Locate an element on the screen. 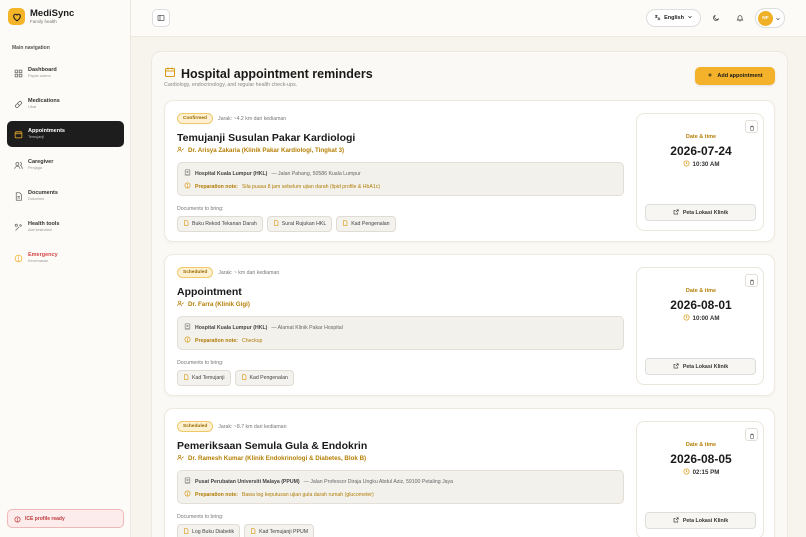  sidebar-item-label: Documents is located at coordinates (43, 193).